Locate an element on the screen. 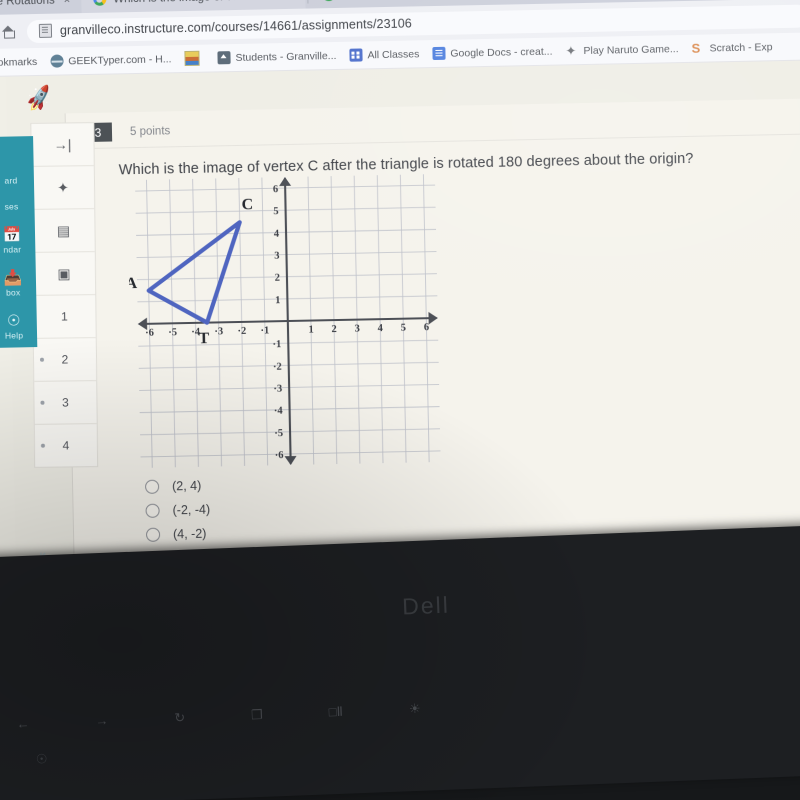  bookmark-multiplication-chart is located at coordinates (194, 58).